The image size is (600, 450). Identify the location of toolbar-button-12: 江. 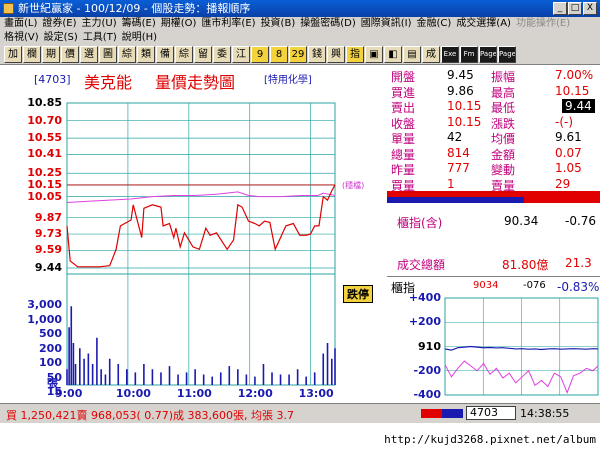
(241, 54).